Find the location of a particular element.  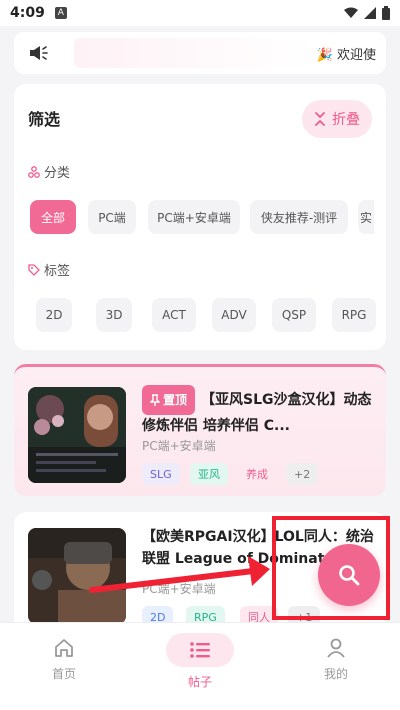

nav-posts-pill is located at coordinates (200, 650).